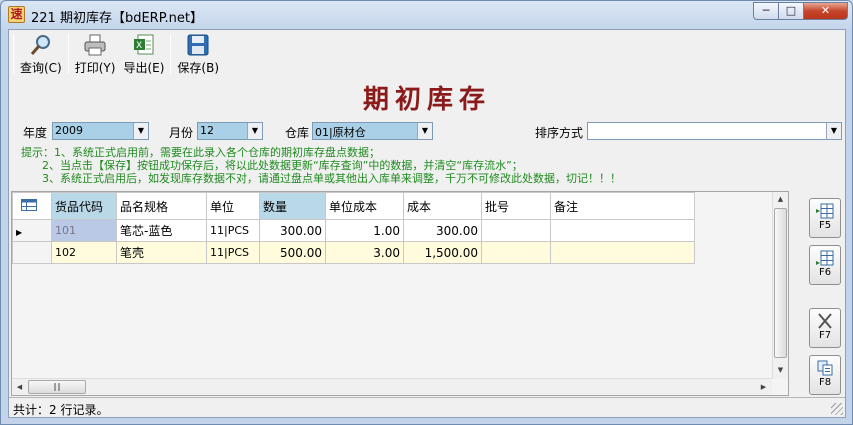 The width and height of the screenshot is (853, 425). What do you see at coordinates (161, 252) in the screenshot?
I see `cell-name: 笔壳` at bounding box center [161, 252].